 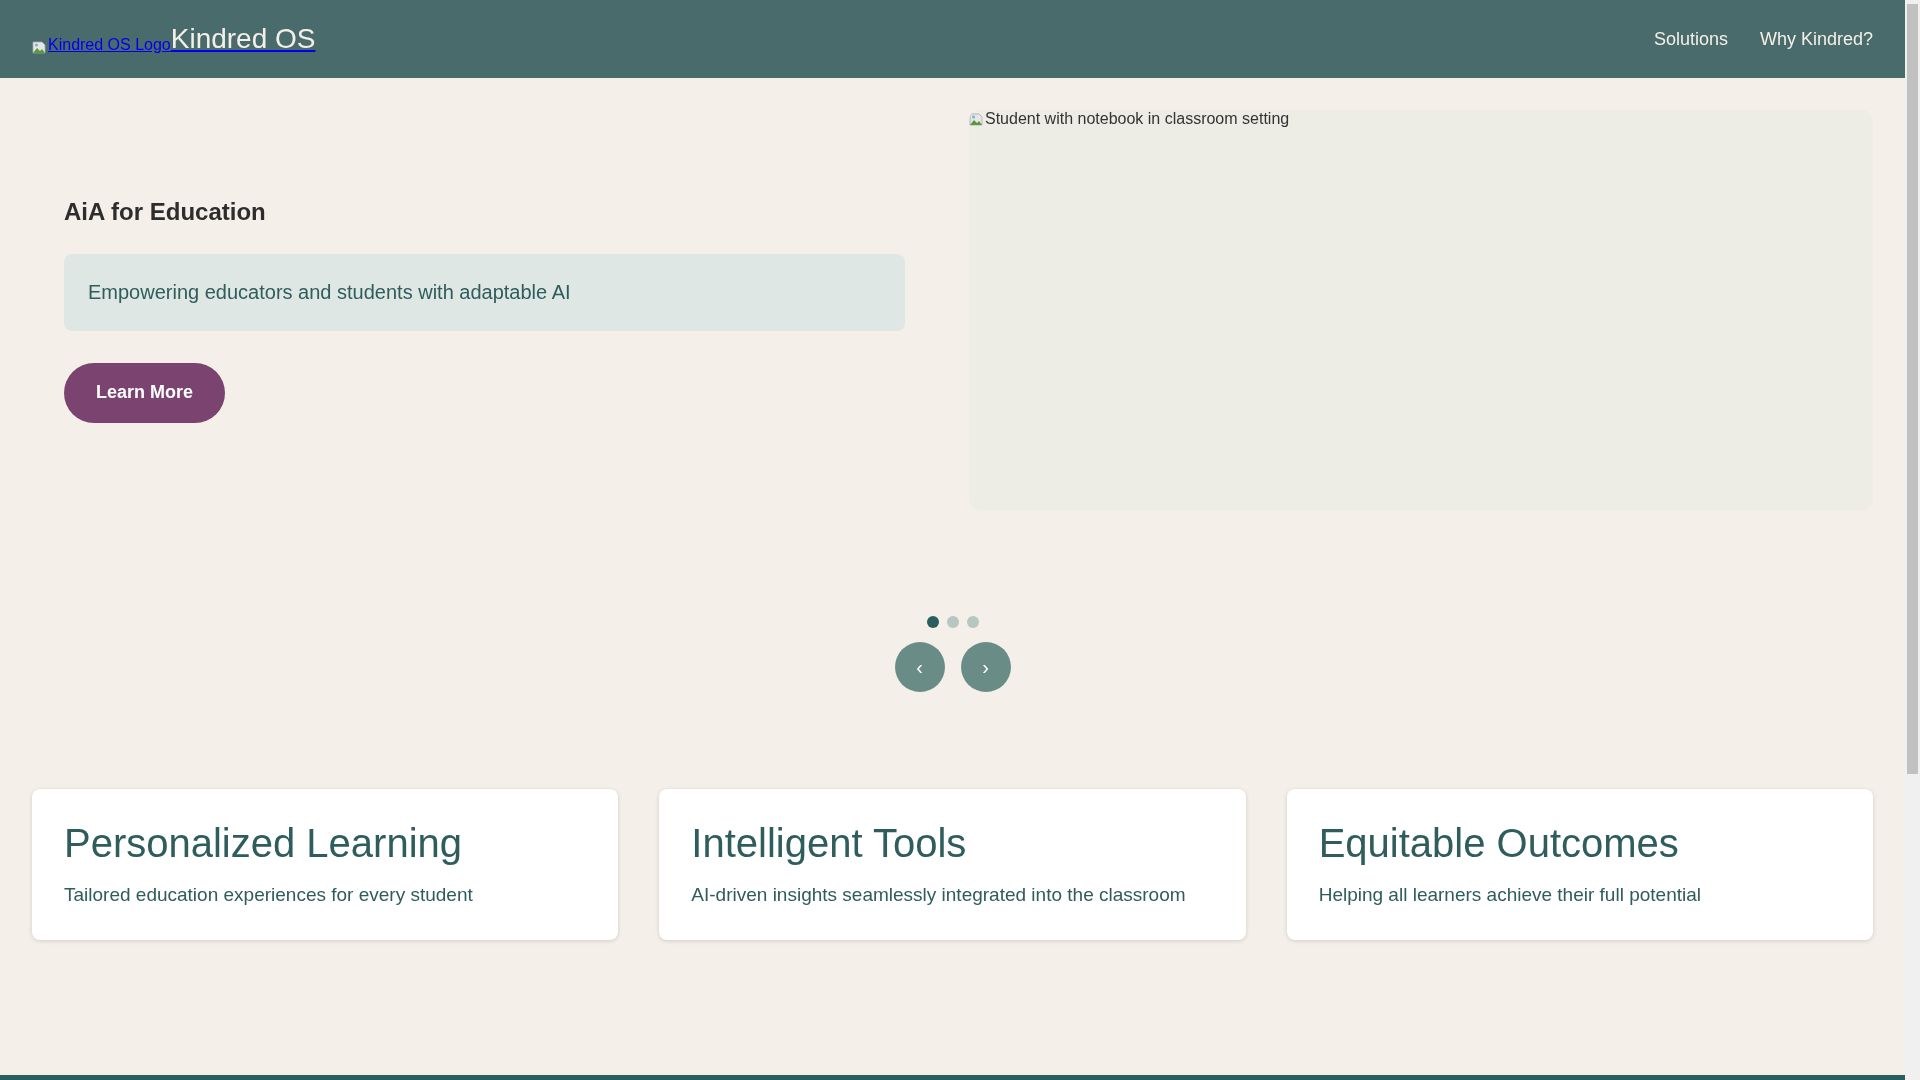 What do you see at coordinates (1912, 389) in the screenshot?
I see `scrollbar-thumb` at bounding box center [1912, 389].